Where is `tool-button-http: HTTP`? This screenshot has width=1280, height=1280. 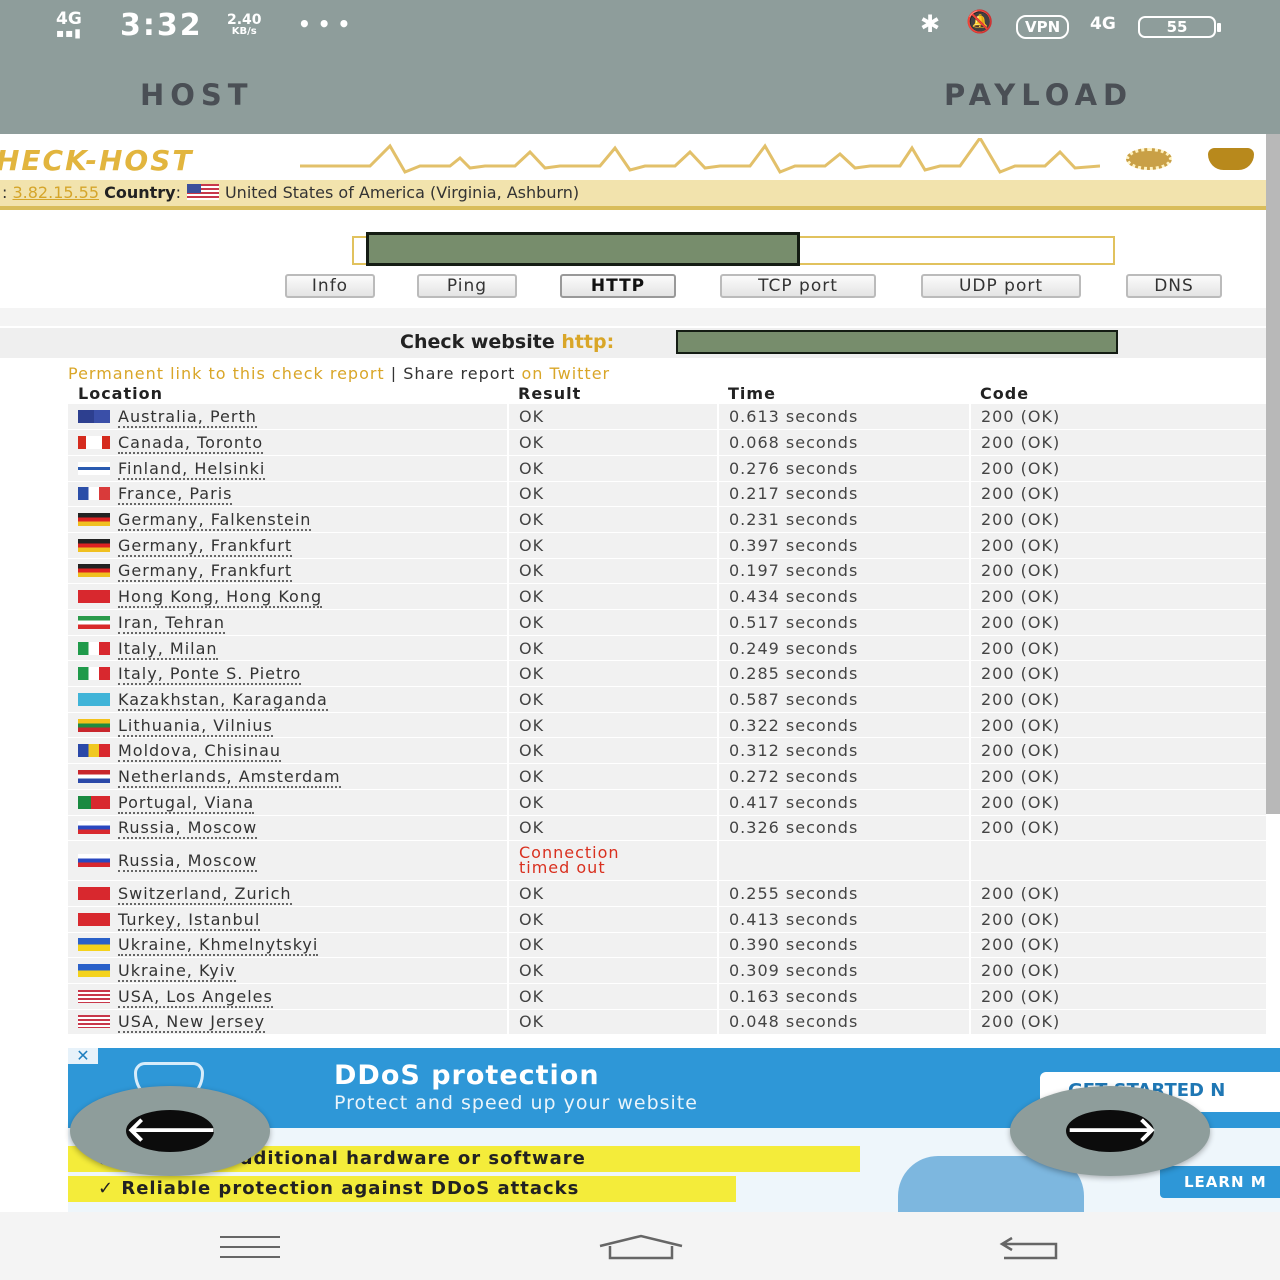
tool-button-http: HTTP is located at coordinates (618, 286).